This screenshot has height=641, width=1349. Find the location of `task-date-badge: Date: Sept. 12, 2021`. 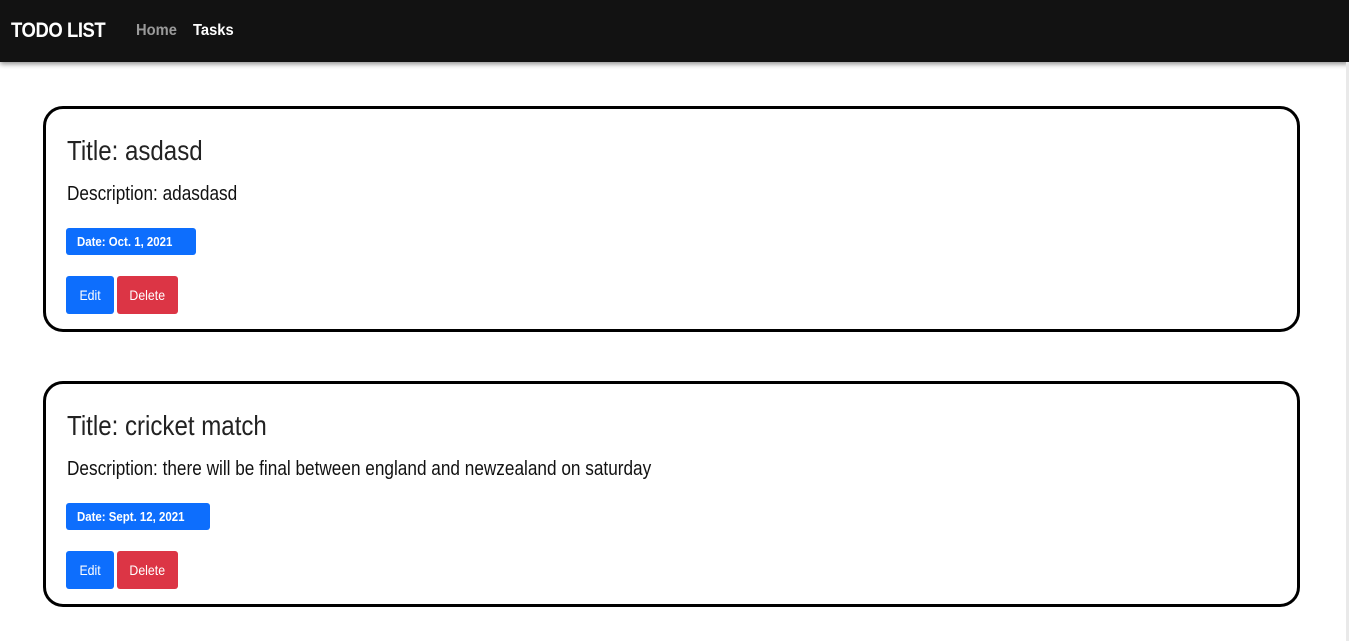

task-date-badge: Date: Sept. 12, 2021 is located at coordinates (138, 516).